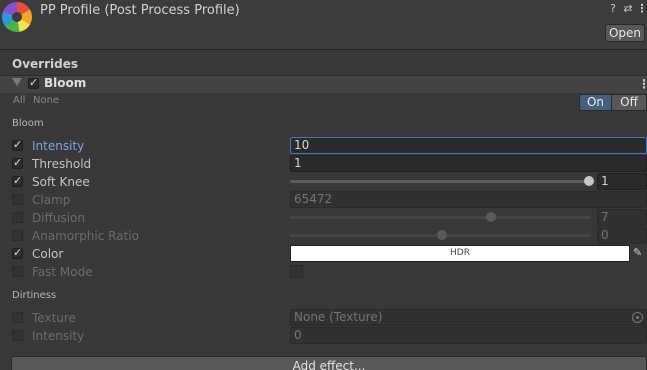 The image size is (647, 370). What do you see at coordinates (54, 318) in the screenshot?
I see `texture-label: Texture` at bounding box center [54, 318].